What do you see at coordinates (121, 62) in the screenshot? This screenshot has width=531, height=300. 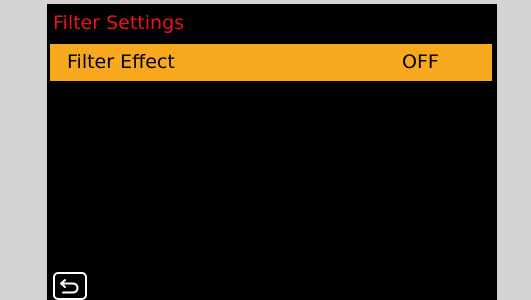 I see `menu-item-label: Filter Effect` at bounding box center [121, 62].